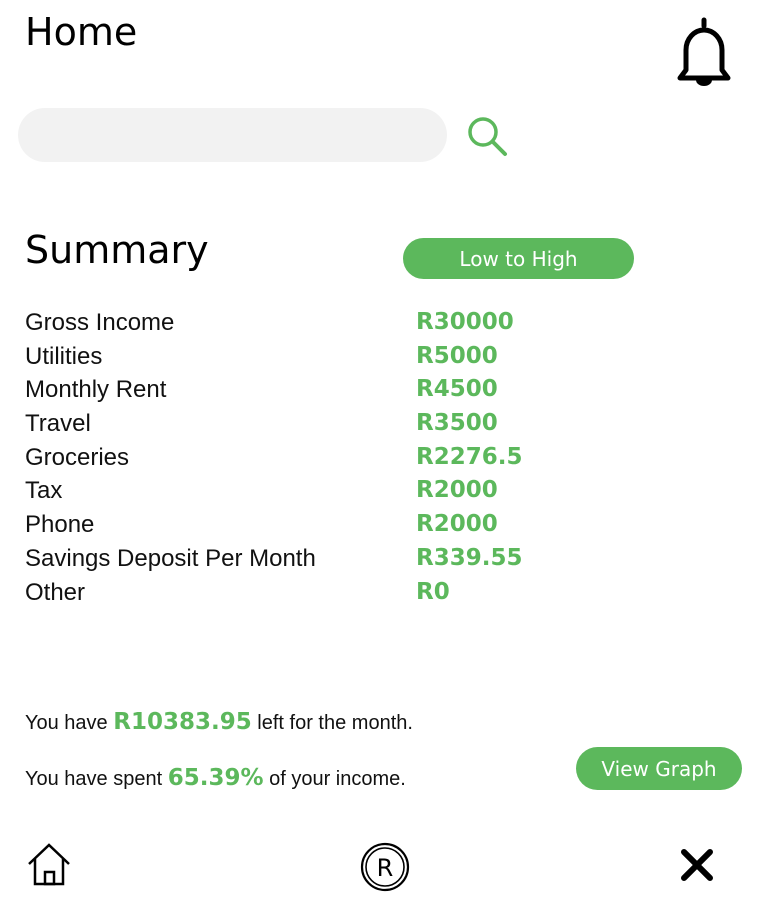 The image size is (757, 912). What do you see at coordinates (117, 250) in the screenshot?
I see `summary-title: Summary` at bounding box center [117, 250].